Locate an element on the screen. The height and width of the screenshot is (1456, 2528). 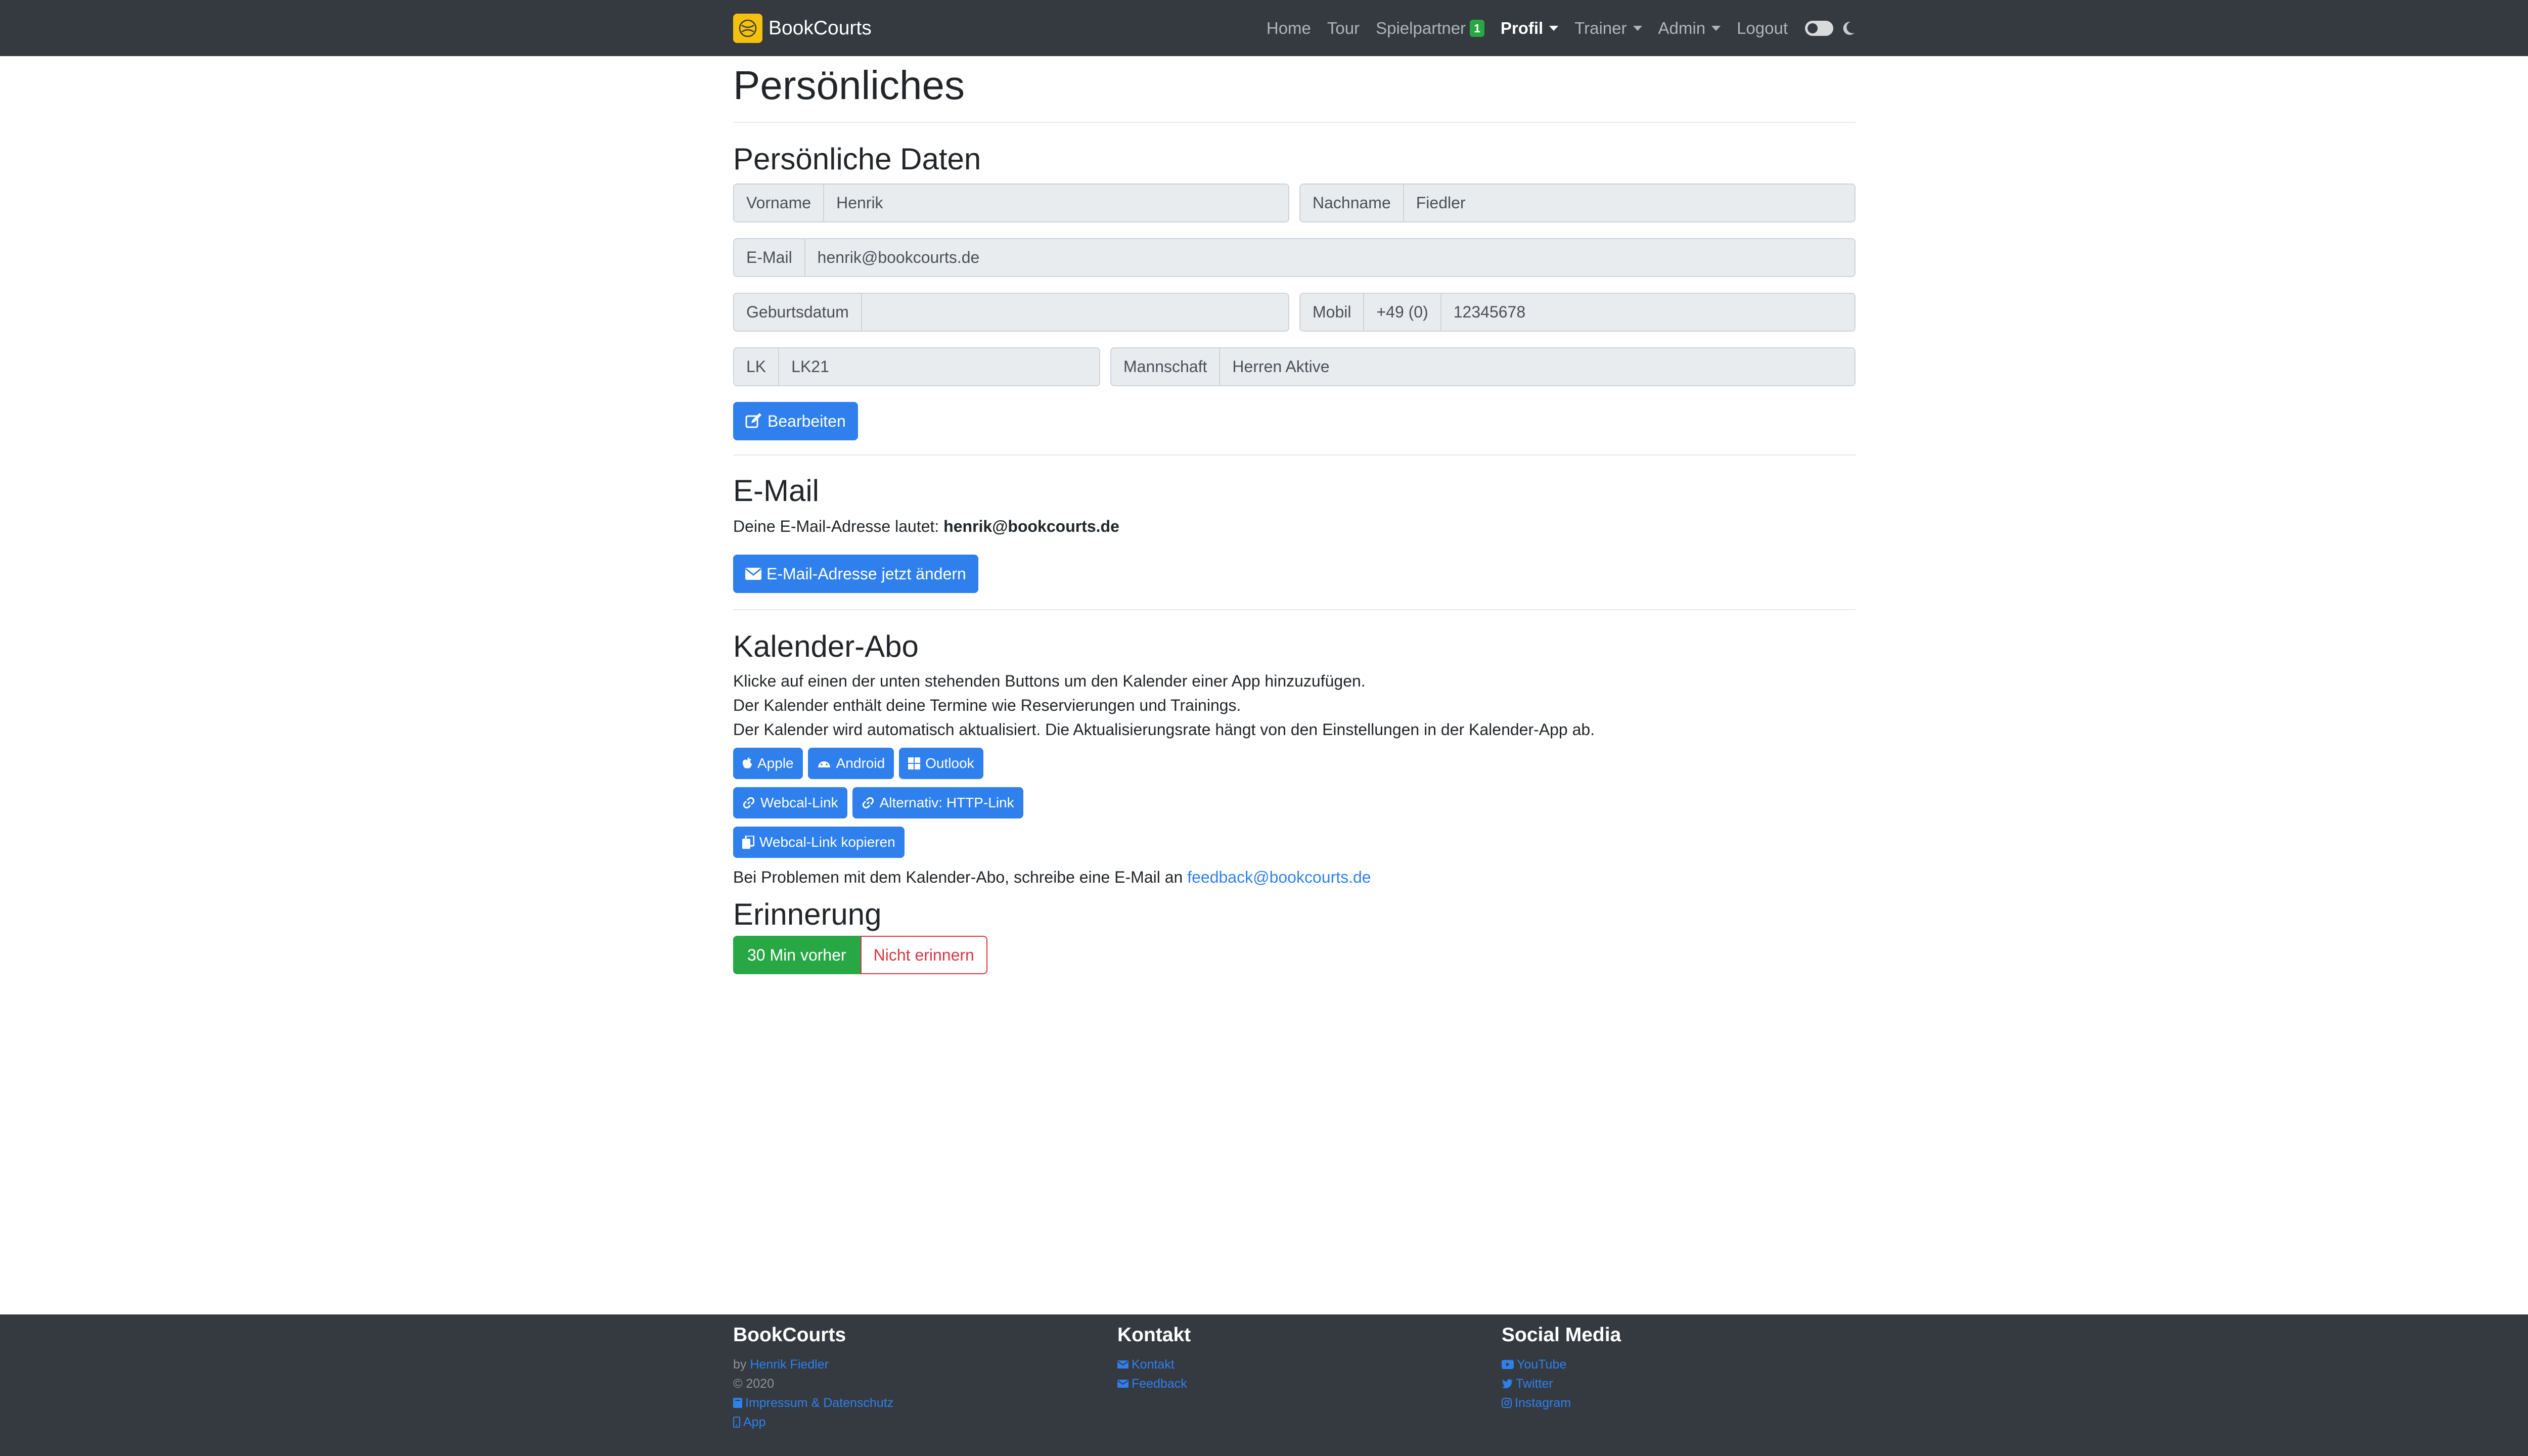
webcal-link-button: Webcal-Link is located at coordinates (790, 802).